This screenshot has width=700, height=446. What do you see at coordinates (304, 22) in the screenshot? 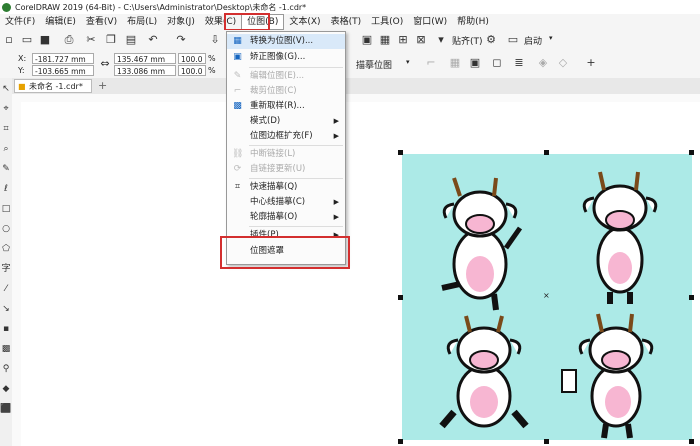
I see `menu-text: 文本(X)` at bounding box center [304, 22].